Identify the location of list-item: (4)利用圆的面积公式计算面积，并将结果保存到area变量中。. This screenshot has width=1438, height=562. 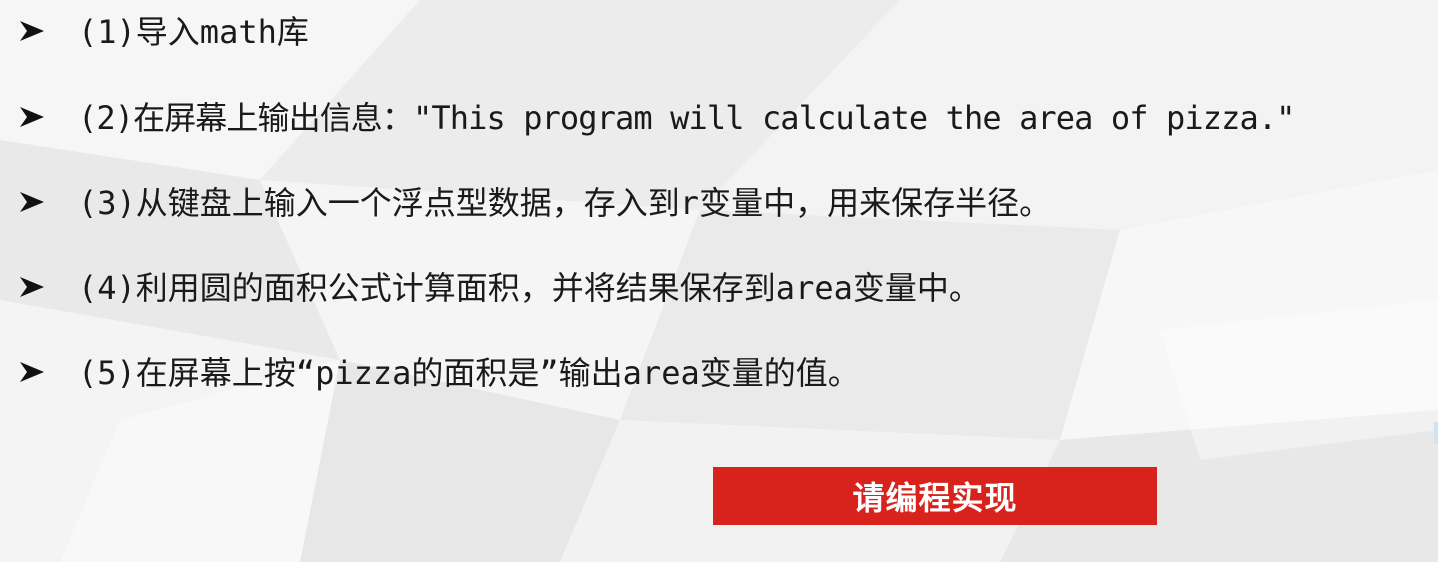
(499, 286).